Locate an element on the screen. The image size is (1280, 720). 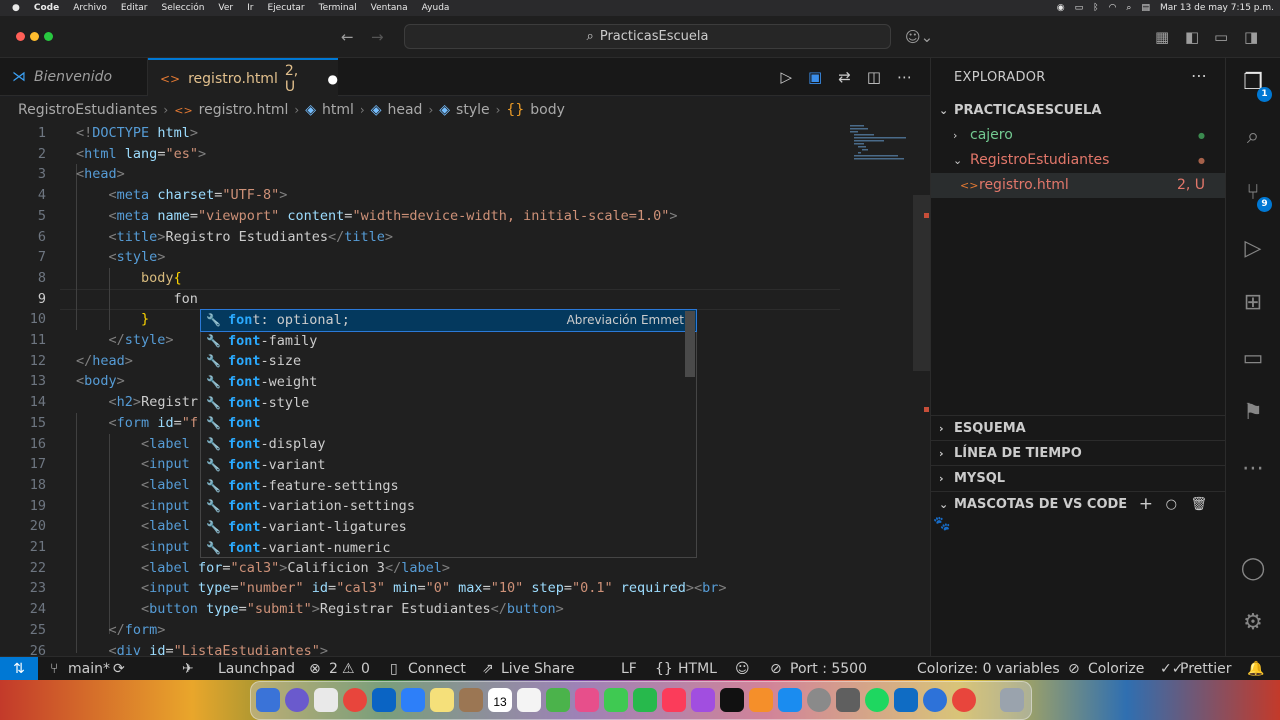
trash-icon is located at coordinates (1012, 700).